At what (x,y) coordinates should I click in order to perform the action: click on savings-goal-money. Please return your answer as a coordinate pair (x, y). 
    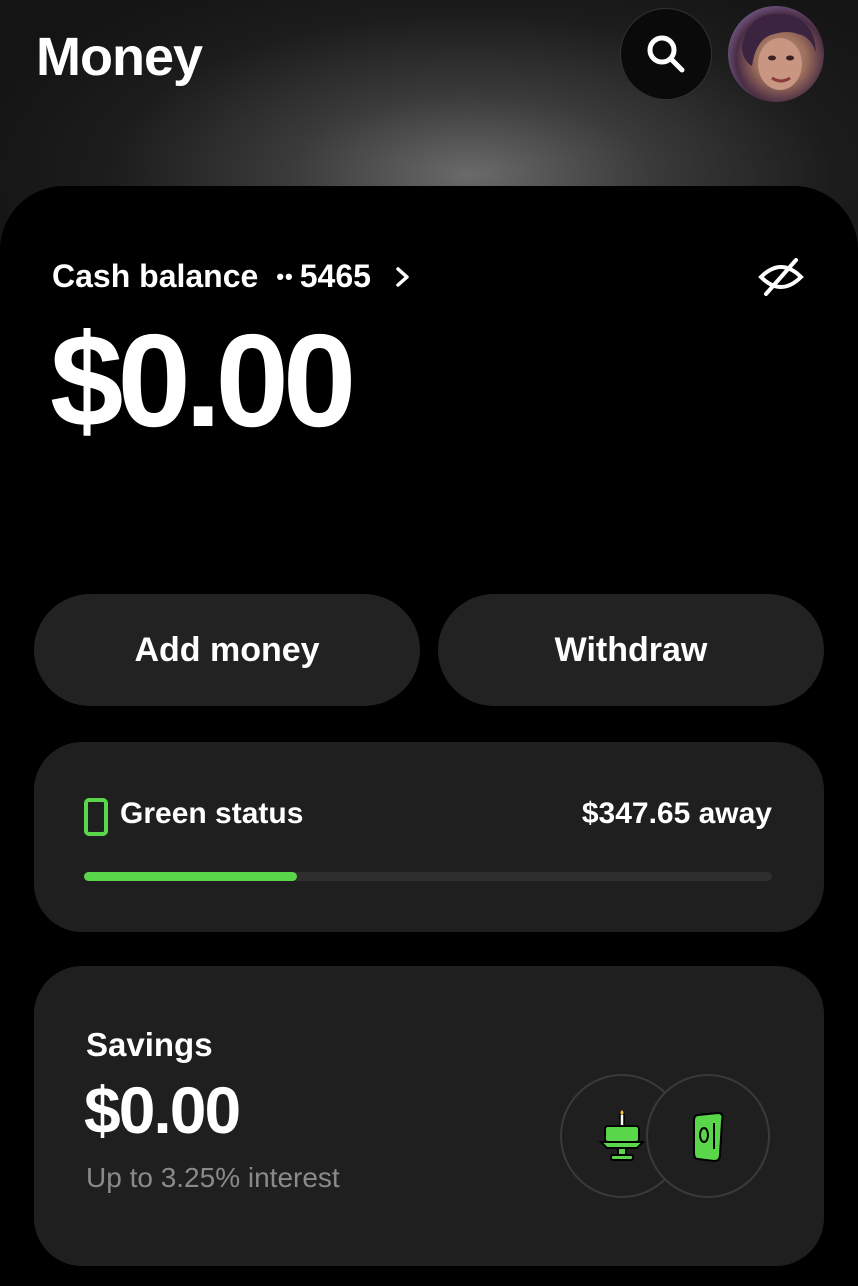
    Looking at the image, I should click on (708, 1136).